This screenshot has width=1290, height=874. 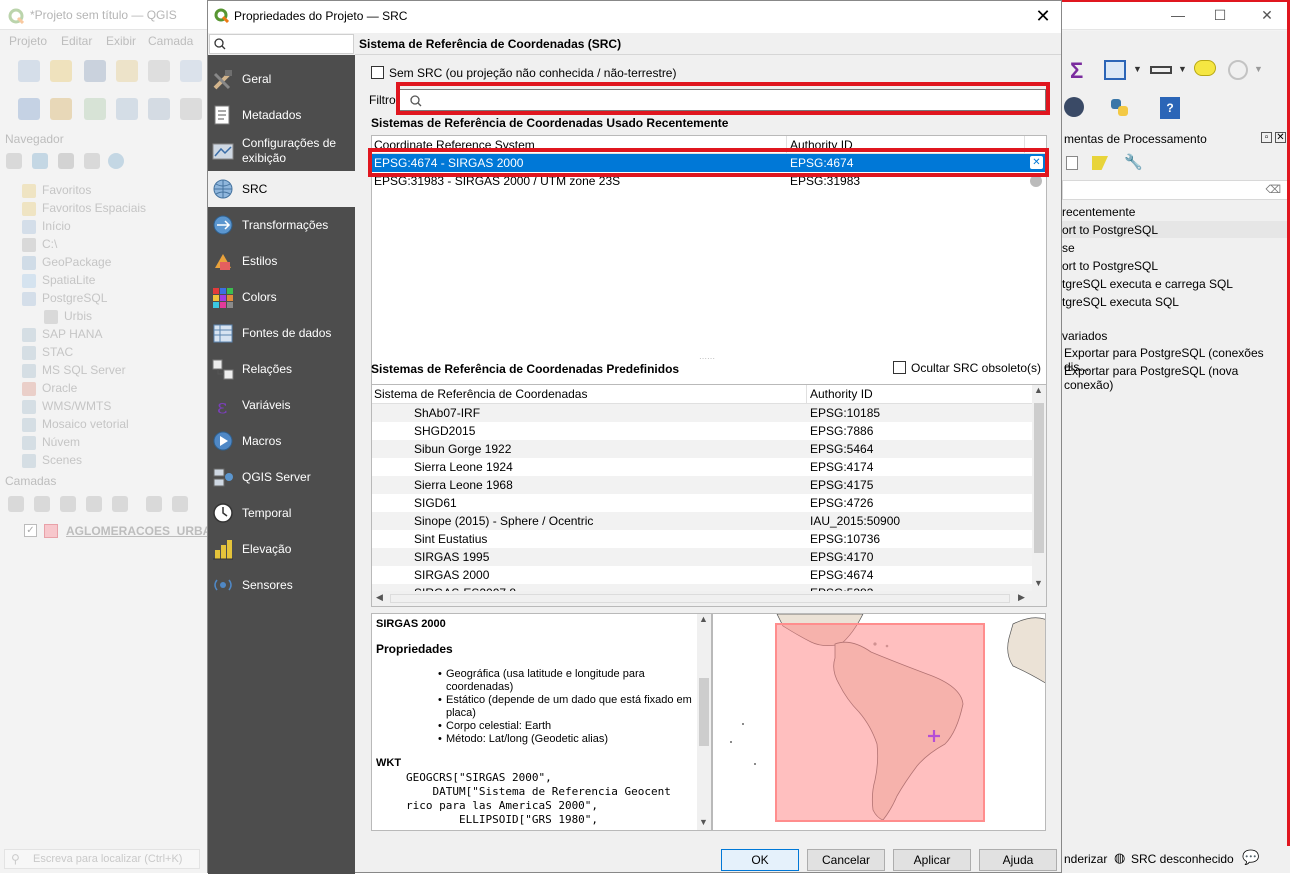 What do you see at coordinates (1084, 336) in the screenshot?
I see `processing-item: variados` at bounding box center [1084, 336].